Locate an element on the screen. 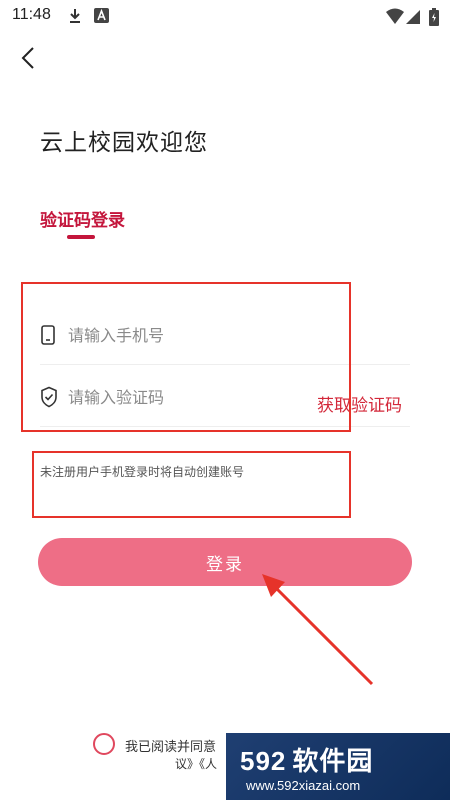  agree-radio is located at coordinates (104, 744).